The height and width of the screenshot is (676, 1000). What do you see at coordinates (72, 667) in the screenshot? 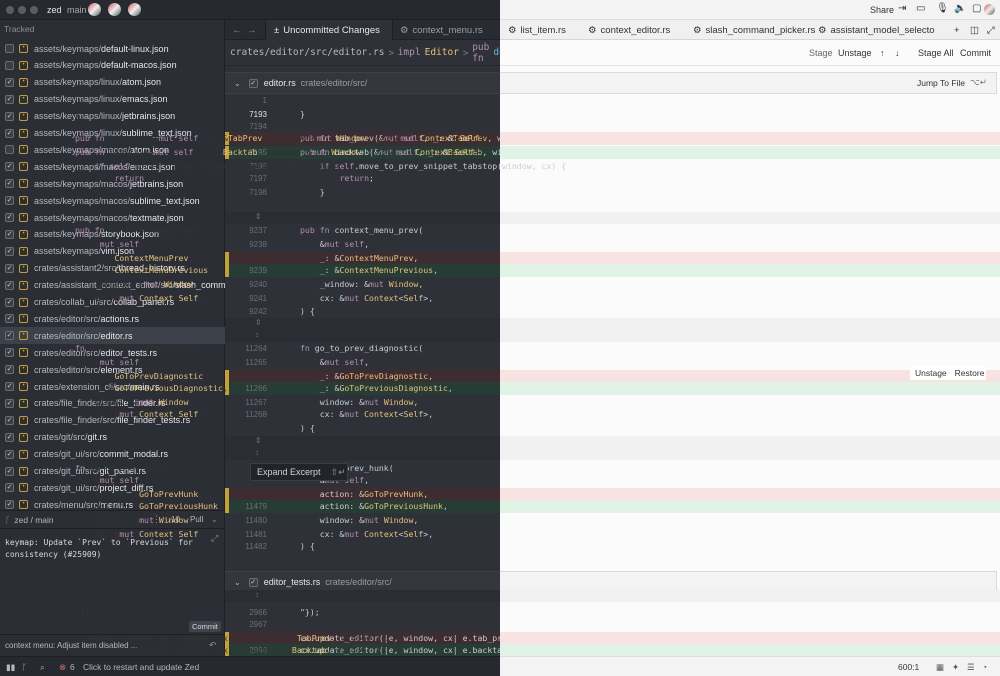
I see `error-count: 6` at bounding box center [72, 667].